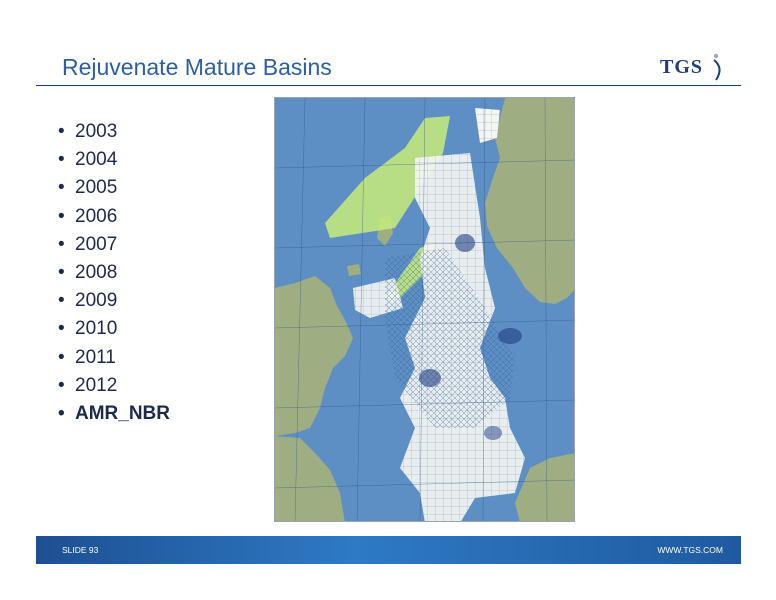  I want to click on bullet-item: • 2008, so click(114, 273).